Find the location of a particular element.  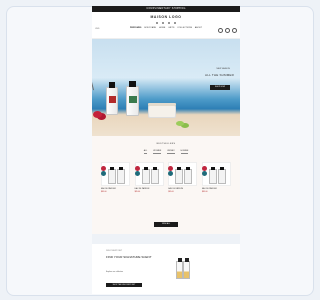

site-logo: MAISON LOGO is located at coordinates (166, 17).